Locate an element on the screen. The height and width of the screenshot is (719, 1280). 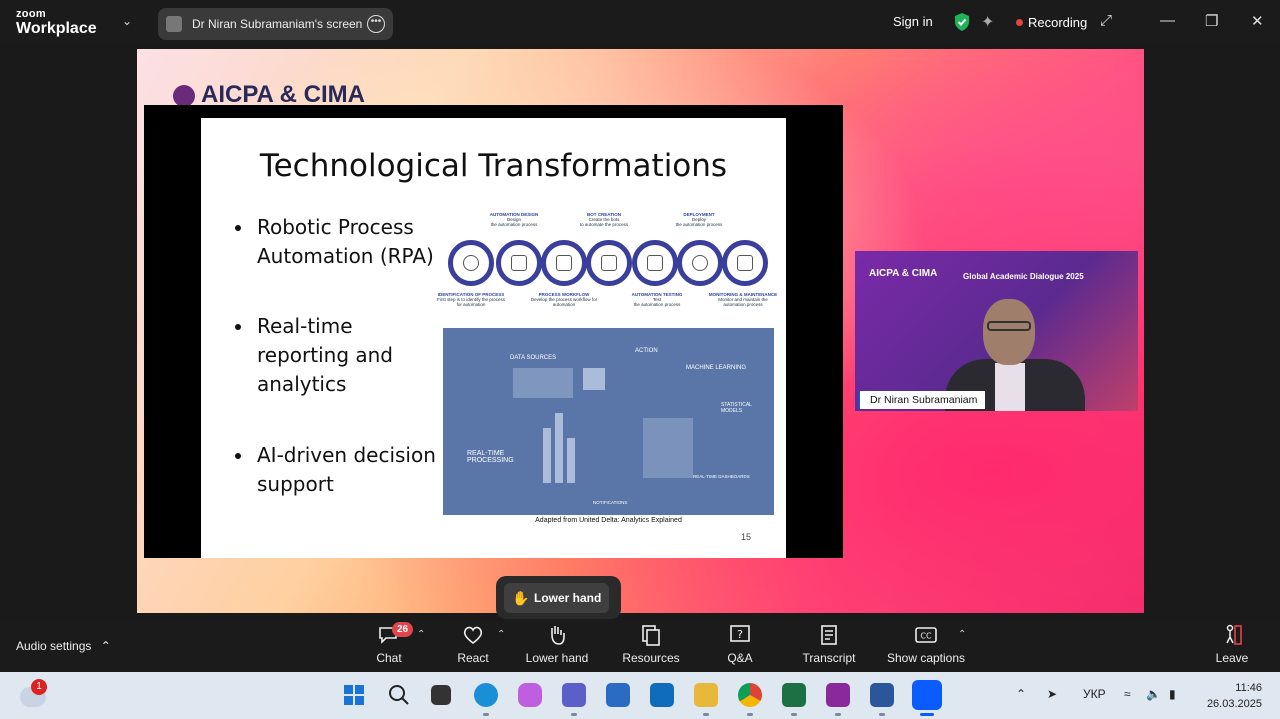
close-icon: ✕ is located at coordinates (1257, 21).